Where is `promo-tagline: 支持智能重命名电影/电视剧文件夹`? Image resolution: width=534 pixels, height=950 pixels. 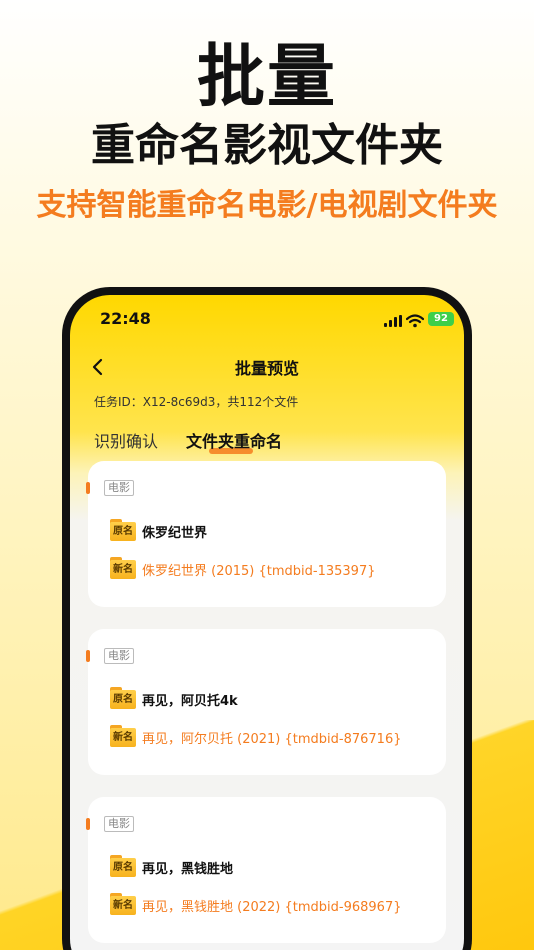
promo-tagline: 支持智能重命名电影/电视剧文件夹 is located at coordinates (267, 205).